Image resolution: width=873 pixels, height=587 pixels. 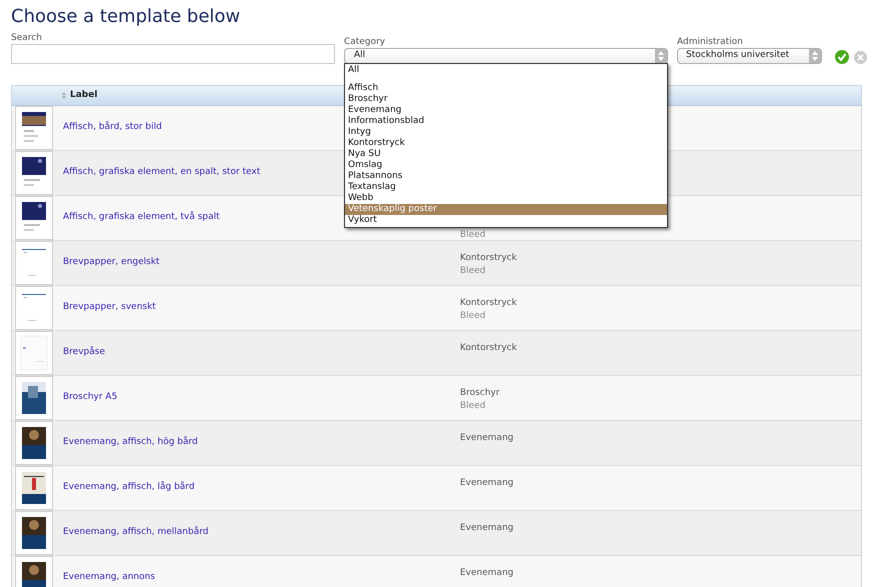 What do you see at coordinates (710, 42) in the screenshot?
I see `field-label: Administration` at bounding box center [710, 42].